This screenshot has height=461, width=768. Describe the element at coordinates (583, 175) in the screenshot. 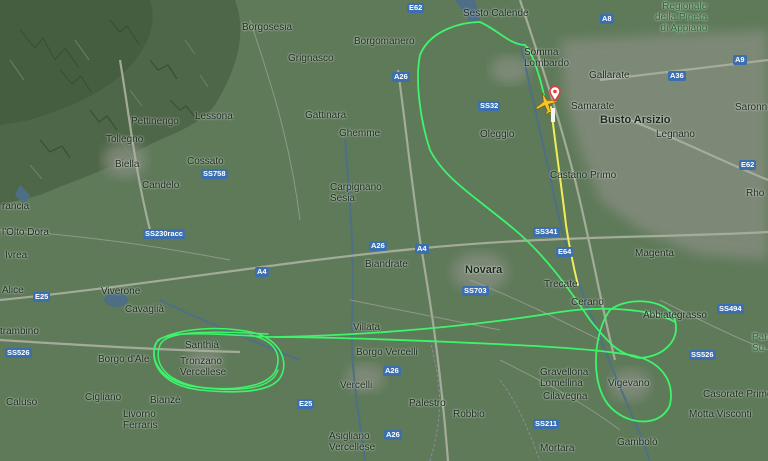

I see `place-castano-primo: Castano Primo` at that location.